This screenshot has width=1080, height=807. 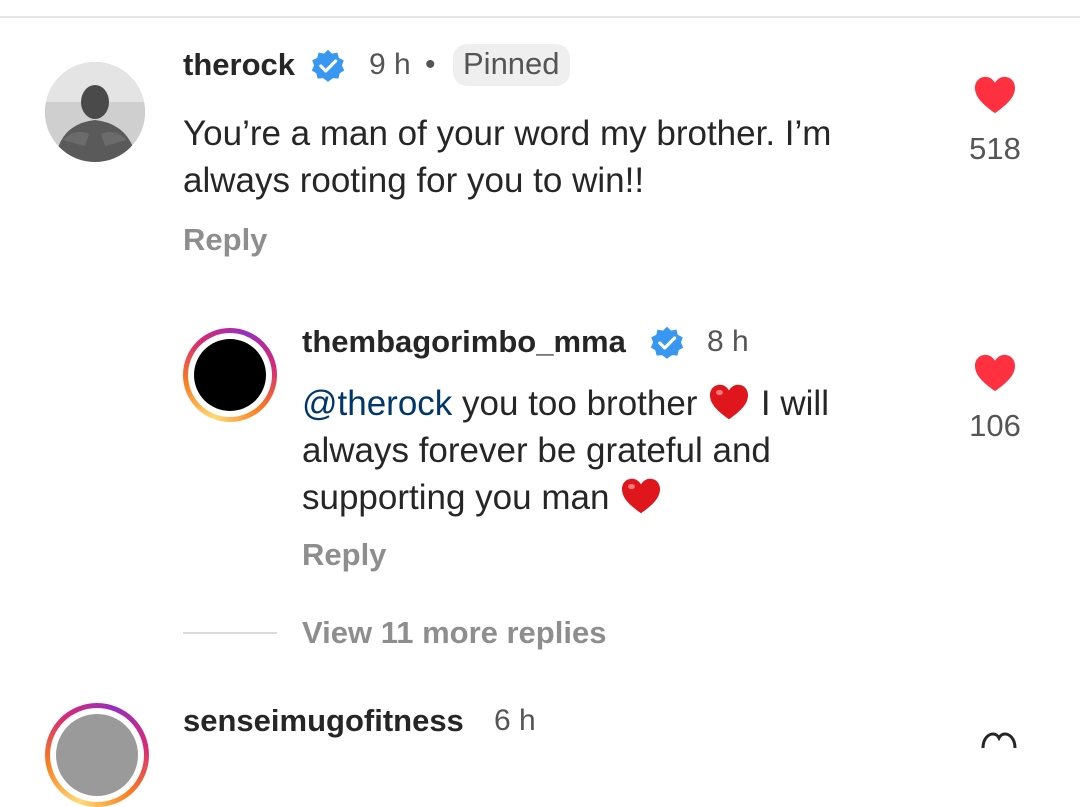 What do you see at coordinates (464, 342) in the screenshot?
I see `reply-username: thembagorimbo_mma` at bounding box center [464, 342].